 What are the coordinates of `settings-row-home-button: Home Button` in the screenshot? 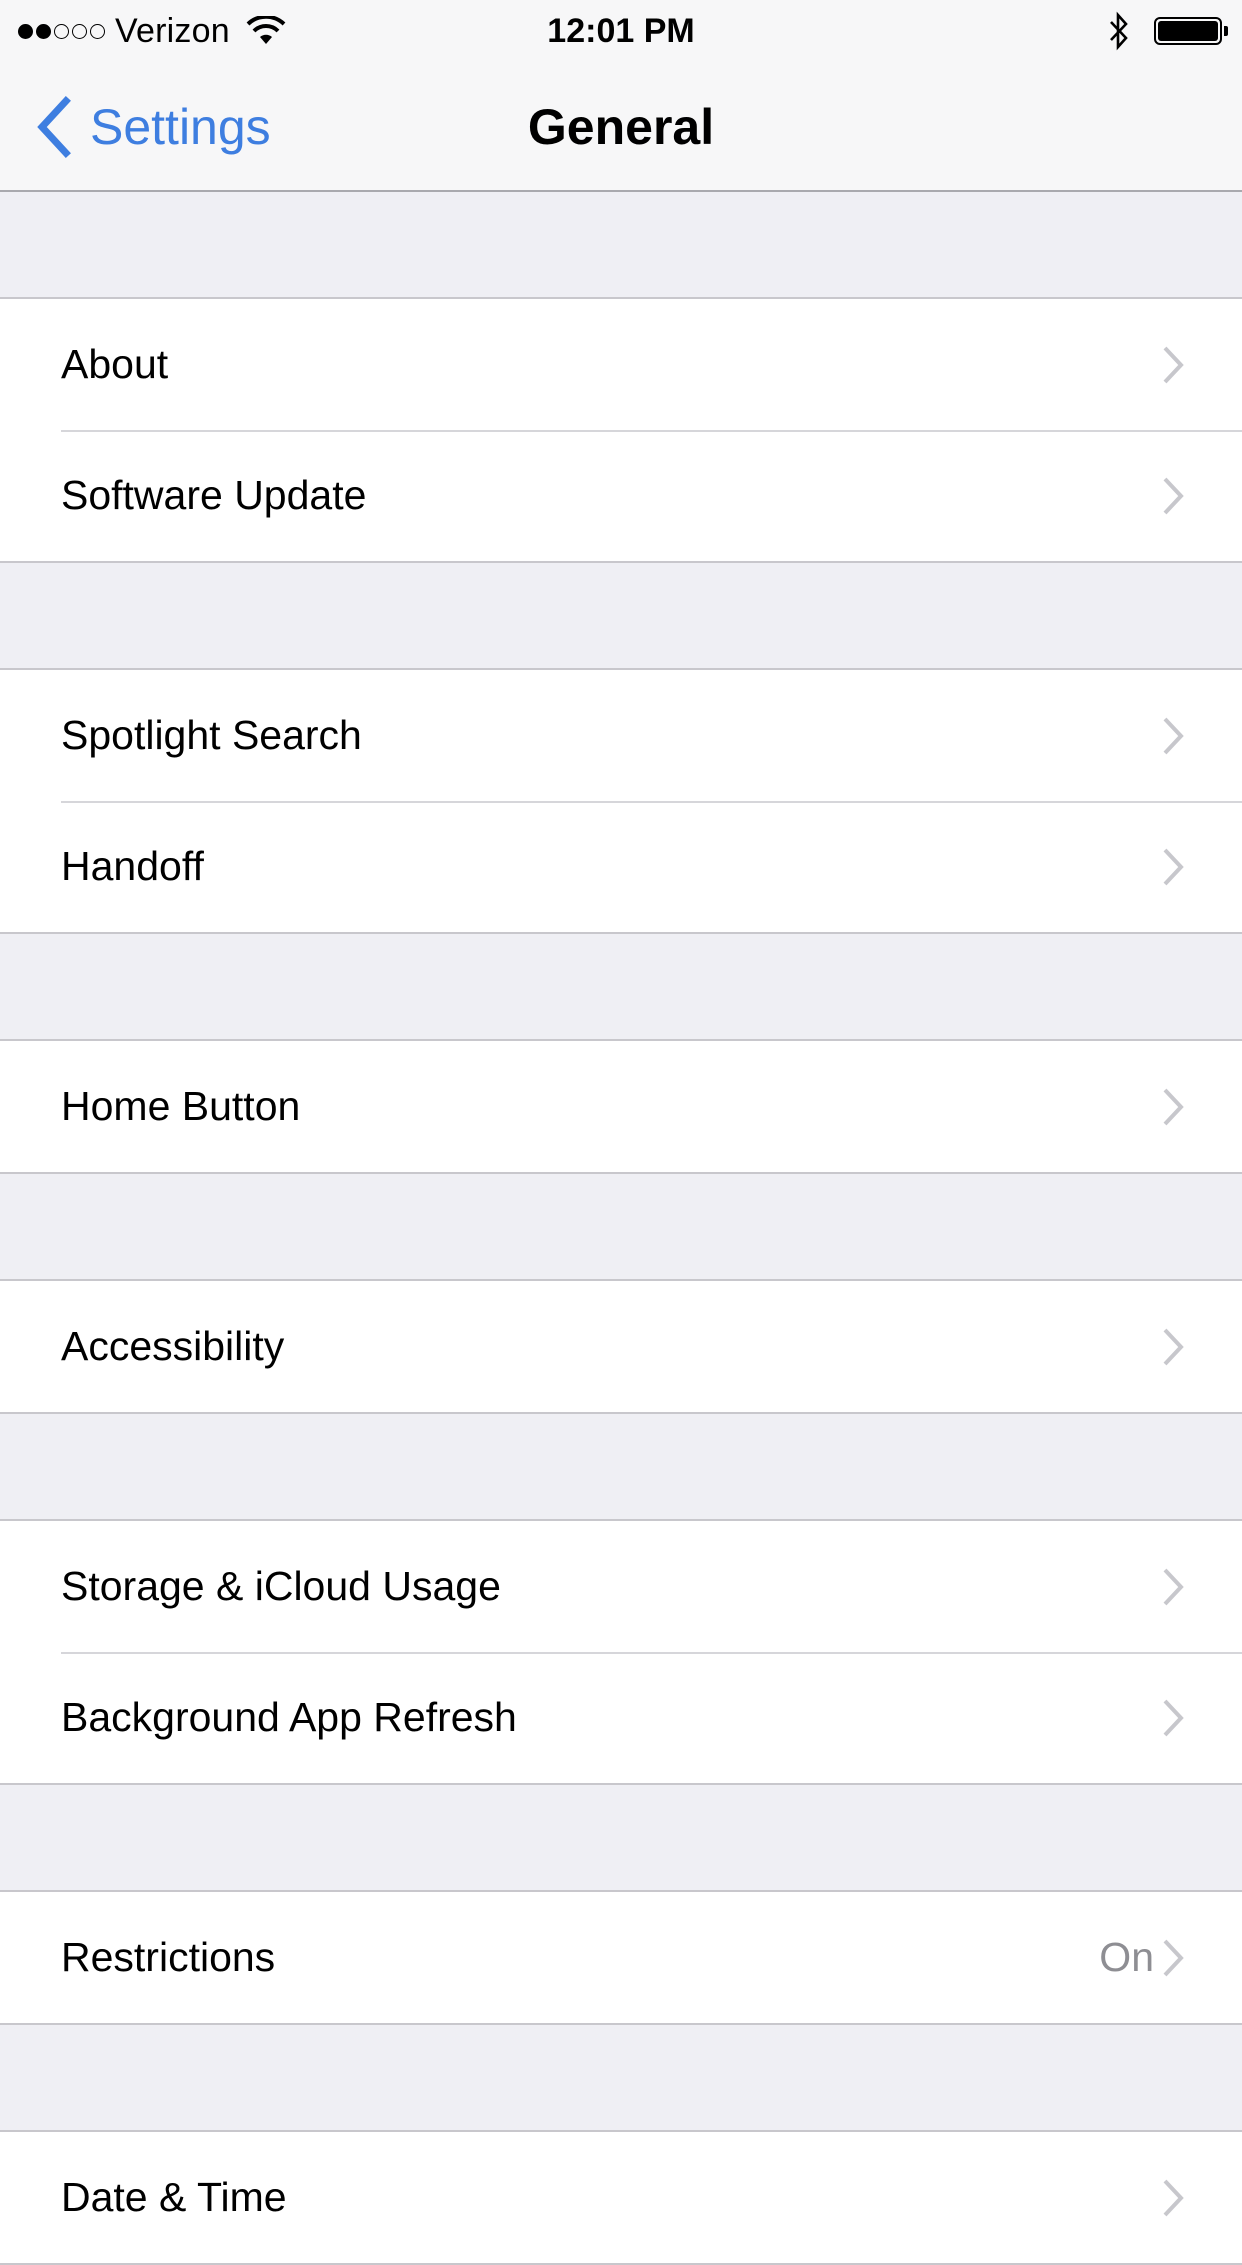 It's located at (621, 1106).